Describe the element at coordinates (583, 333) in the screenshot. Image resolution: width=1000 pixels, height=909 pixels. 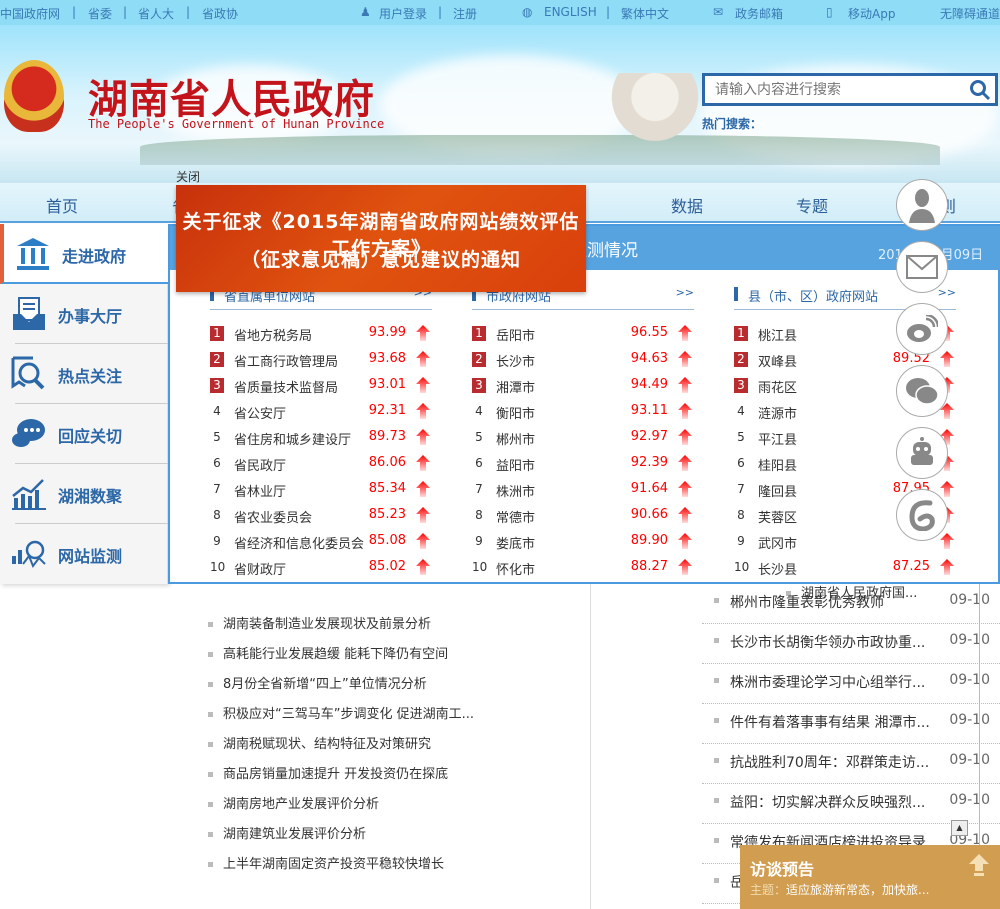
I see `ranking-row: 1 岳阳市 96.55` at that location.